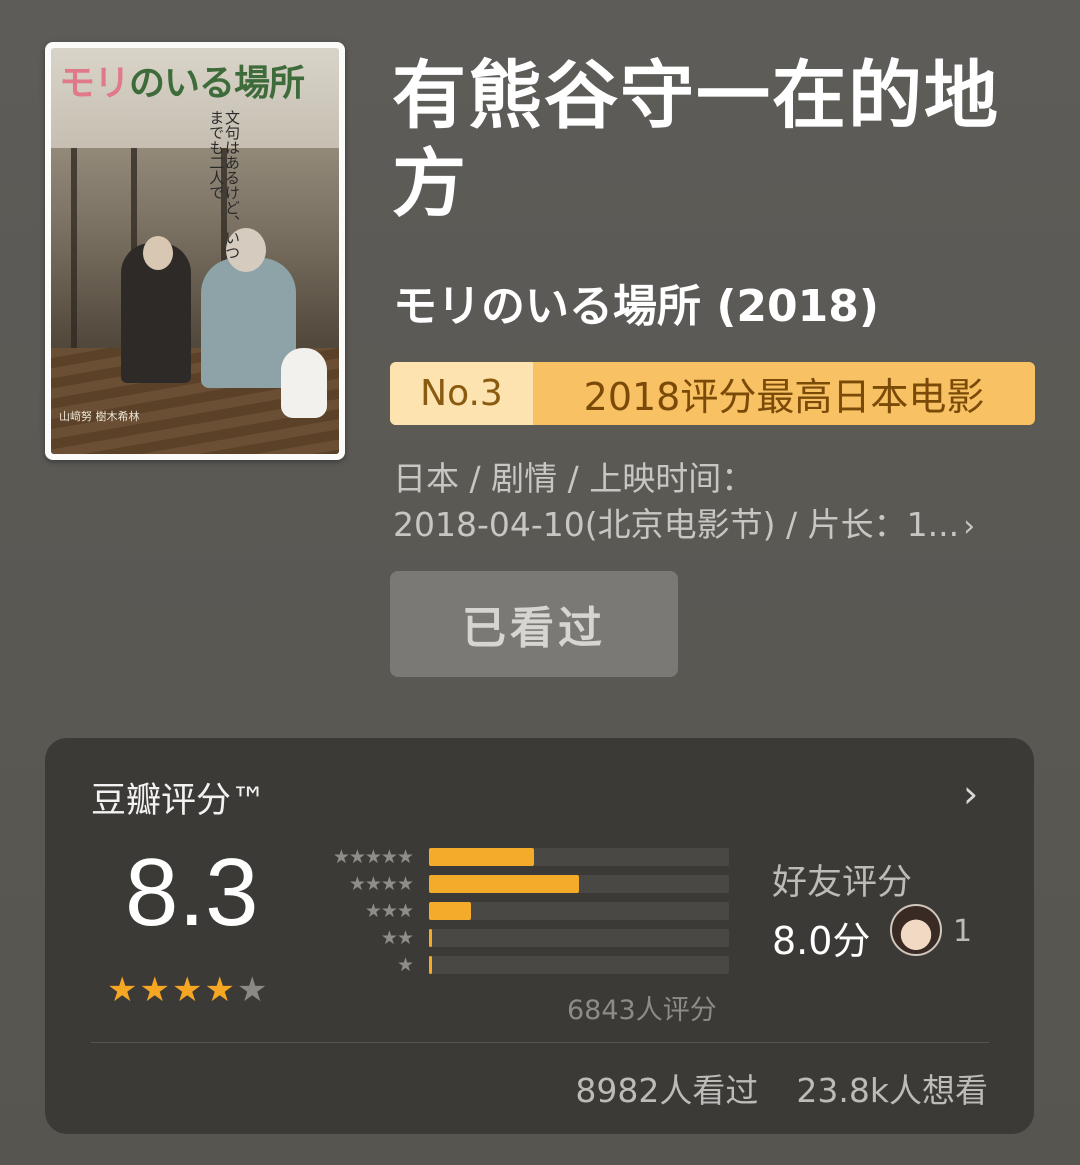 The height and width of the screenshot is (1165, 1080). Describe the element at coordinates (224, 185) in the screenshot. I see `poster-tagline: 文句はあるけど、いつまでも二人で` at that location.